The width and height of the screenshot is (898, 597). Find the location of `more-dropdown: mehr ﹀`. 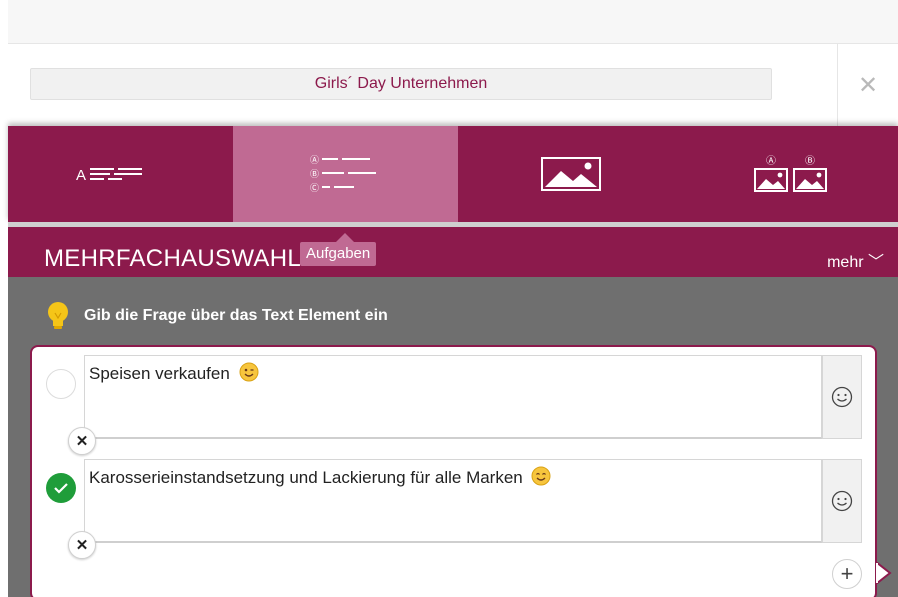

more-dropdown: mehr ﹀ is located at coordinates (855, 260).